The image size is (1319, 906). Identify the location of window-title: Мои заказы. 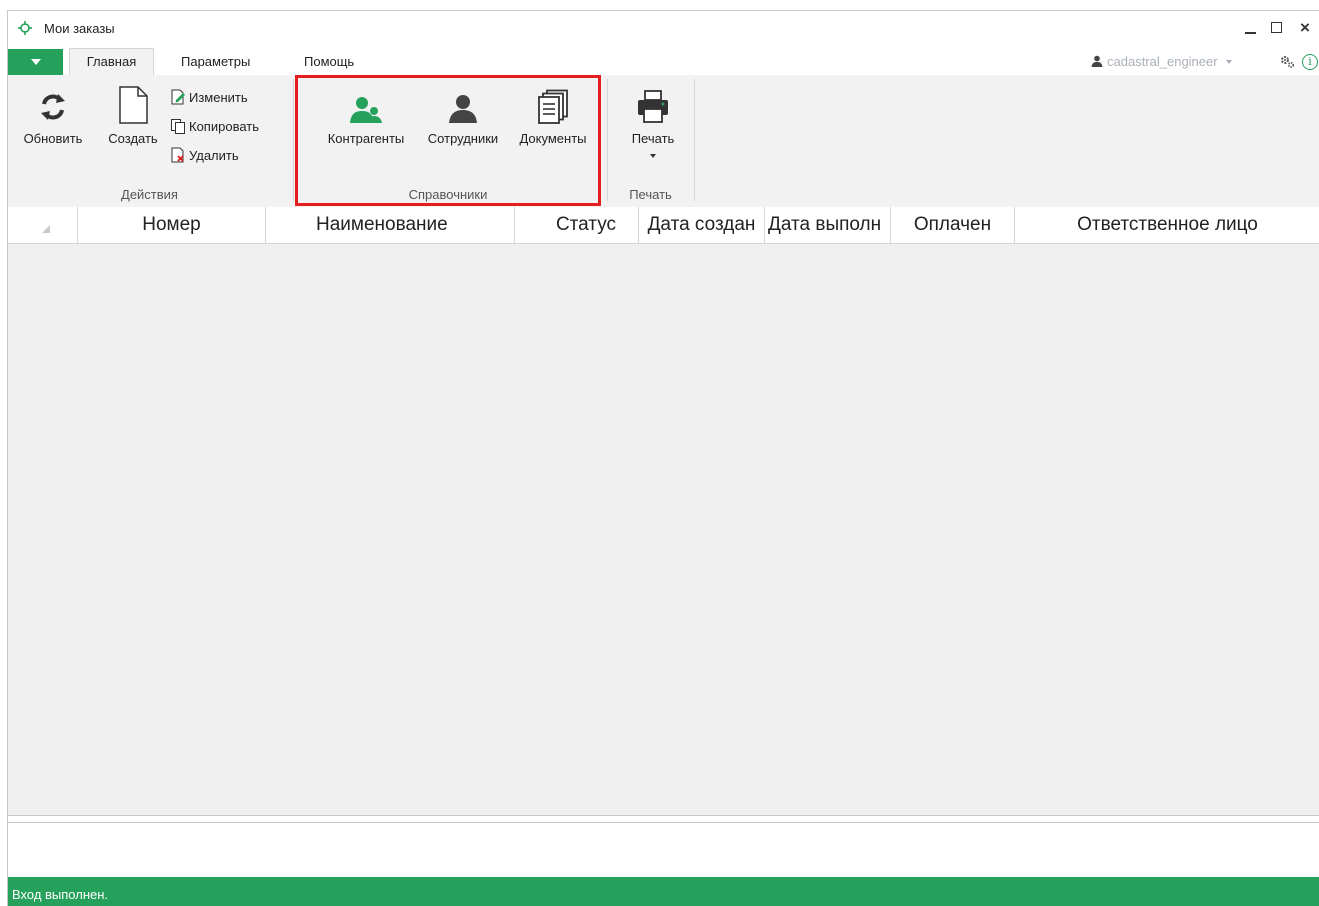
(79, 28).